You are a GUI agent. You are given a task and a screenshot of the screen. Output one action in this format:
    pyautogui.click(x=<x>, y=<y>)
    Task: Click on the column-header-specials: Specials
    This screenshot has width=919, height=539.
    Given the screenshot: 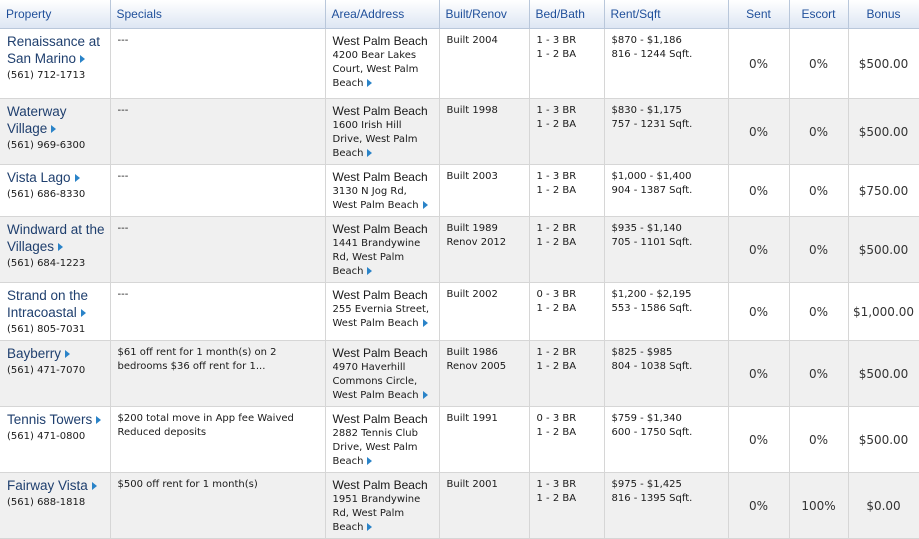 What is the action you would take?
    pyautogui.click(x=218, y=14)
    